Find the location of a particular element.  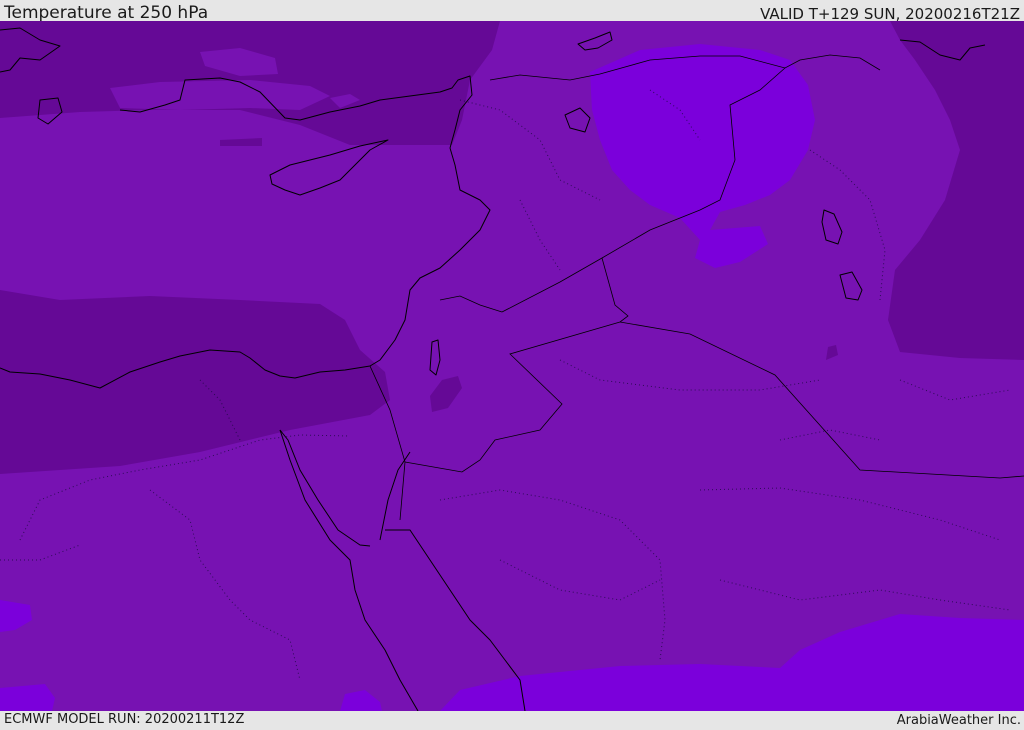

model-run: ECMWF MODEL RUN: 20200211T12Z is located at coordinates (124, 719).